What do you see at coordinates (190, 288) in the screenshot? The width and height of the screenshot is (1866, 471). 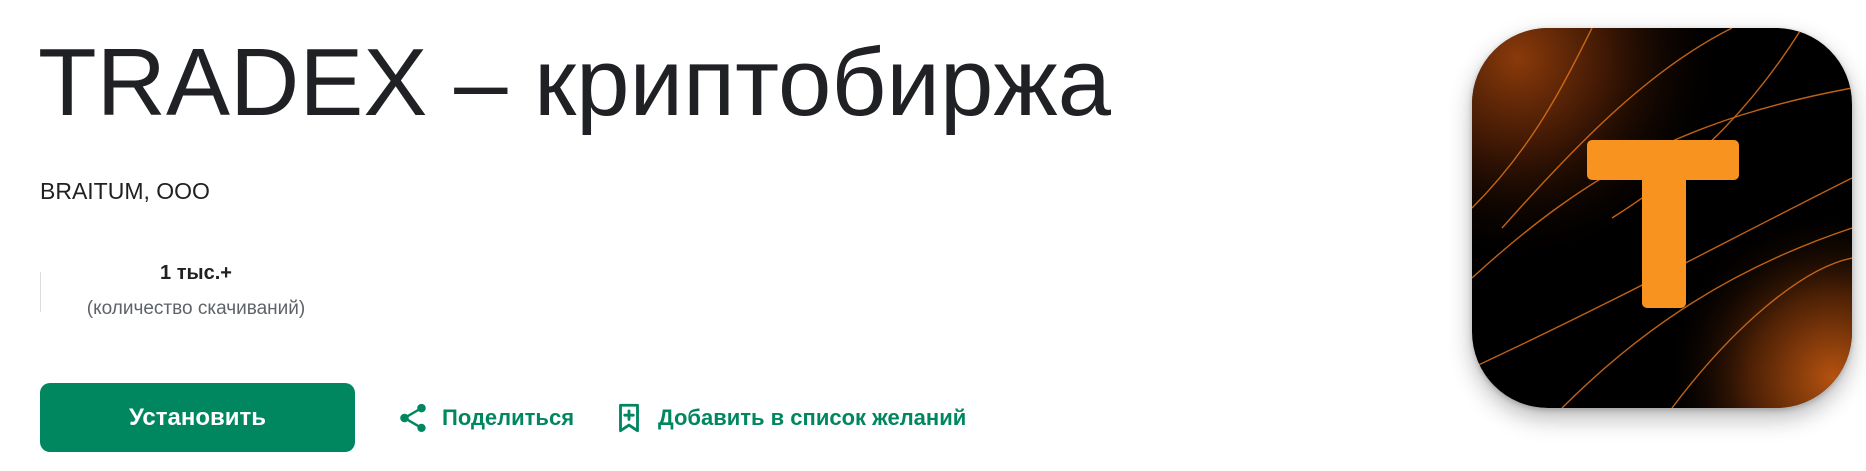 I see `downloads-stat: 1 тыс.+ (количество скачиваний)` at bounding box center [190, 288].